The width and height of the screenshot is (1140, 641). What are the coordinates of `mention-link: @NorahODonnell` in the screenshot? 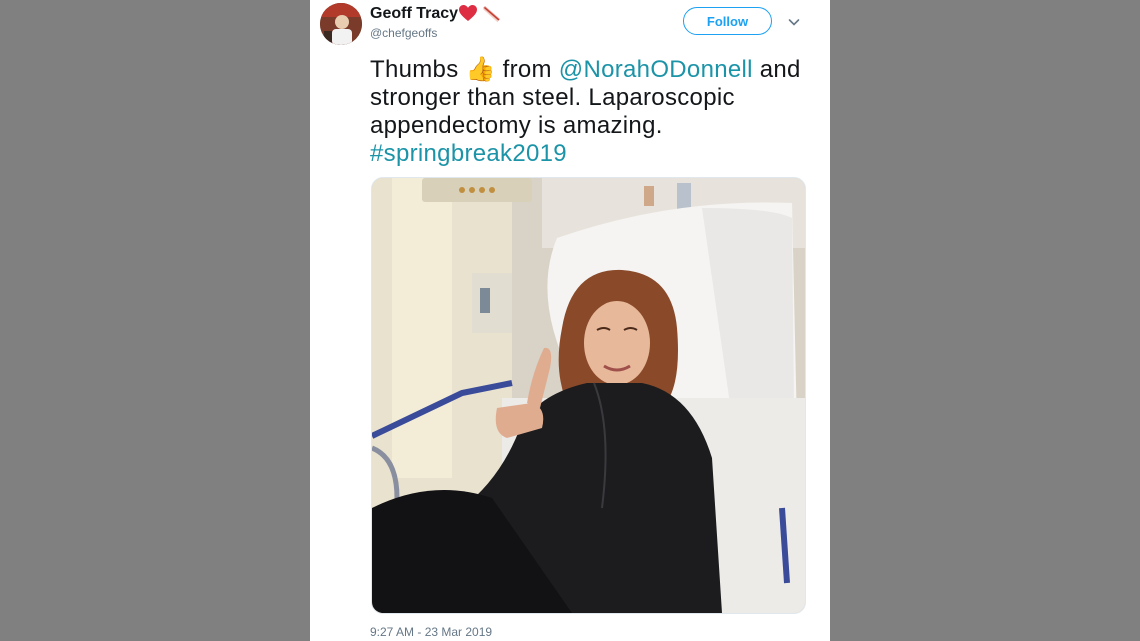 It's located at (656, 69).